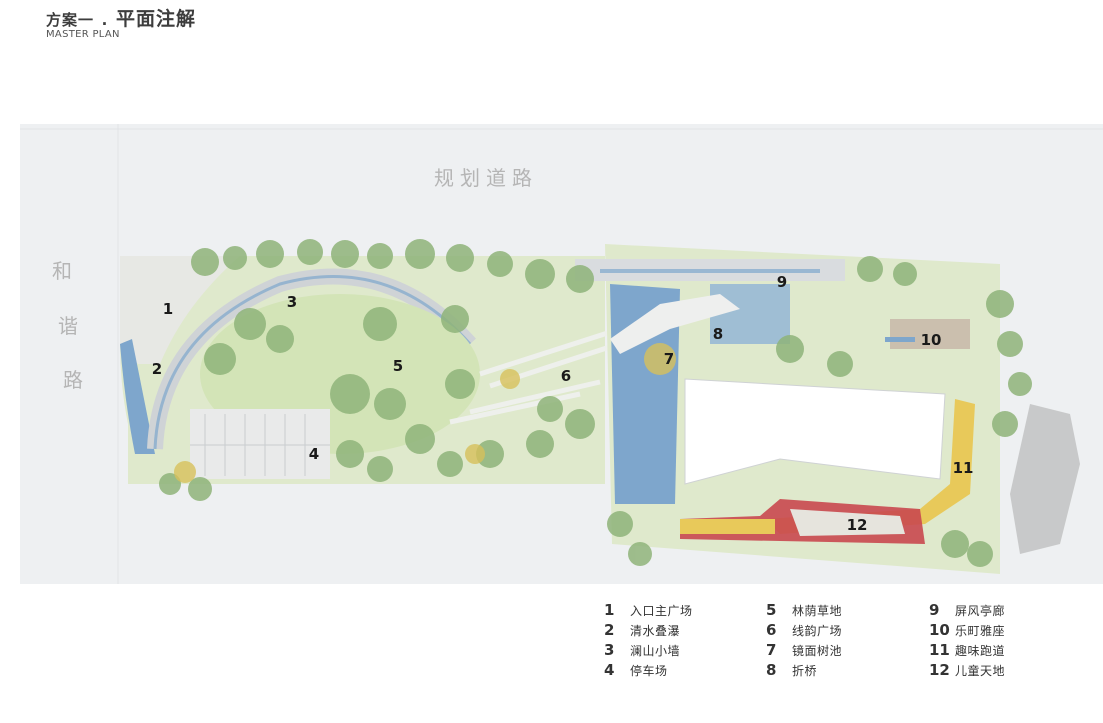  I want to click on legend-label: 折桥, so click(805, 670).